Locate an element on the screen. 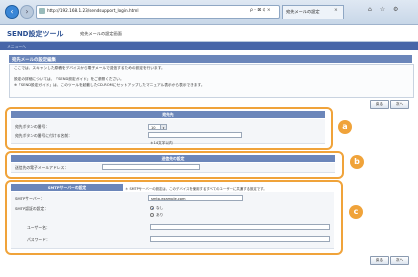 The height and width of the screenshot is (277, 418). username-input is located at coordinates (240, 227).